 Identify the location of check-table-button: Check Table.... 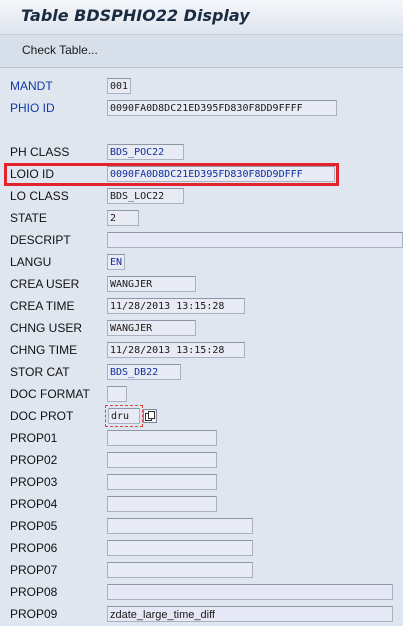
(60, 50).